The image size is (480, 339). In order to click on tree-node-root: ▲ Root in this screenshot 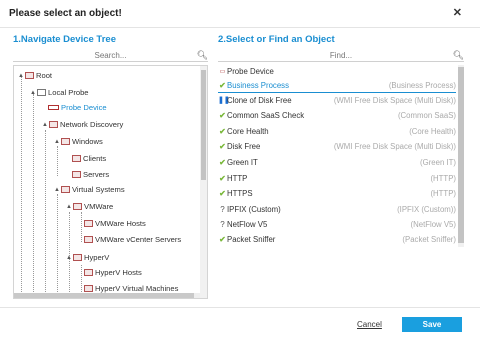, I will do `click(35, 76)`.